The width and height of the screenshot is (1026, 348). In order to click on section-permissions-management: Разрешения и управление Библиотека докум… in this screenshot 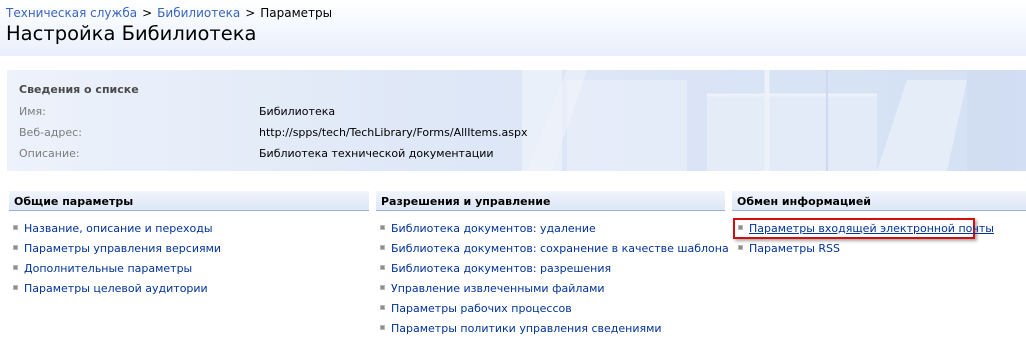, I will do `click(552, 263)`.